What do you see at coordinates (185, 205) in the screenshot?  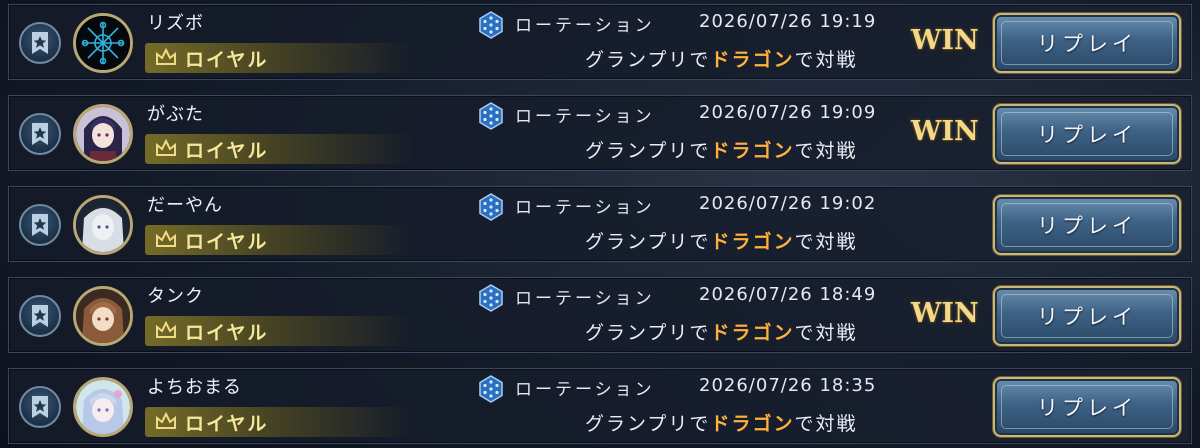 I see `player-name: だーやん` at bounding box center [185, 205].